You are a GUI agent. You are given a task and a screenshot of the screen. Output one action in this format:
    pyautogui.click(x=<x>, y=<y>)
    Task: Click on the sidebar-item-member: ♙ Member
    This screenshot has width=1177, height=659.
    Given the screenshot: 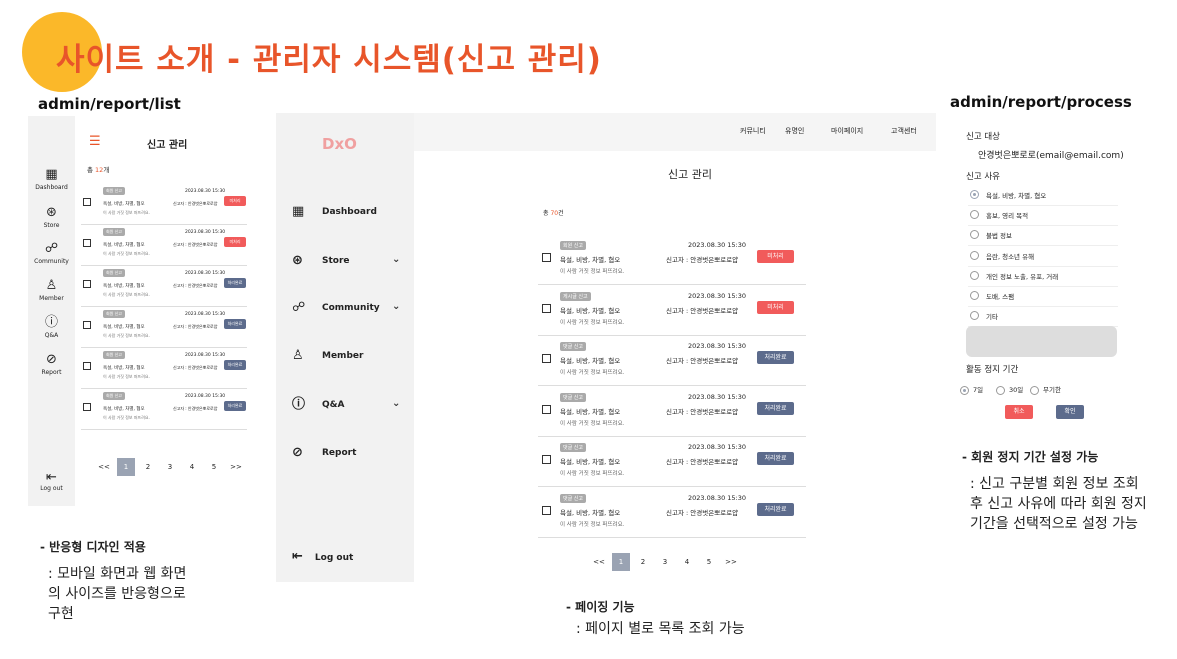 What is the action you would take?
    pyautogui.click(x=353, y=358)
    